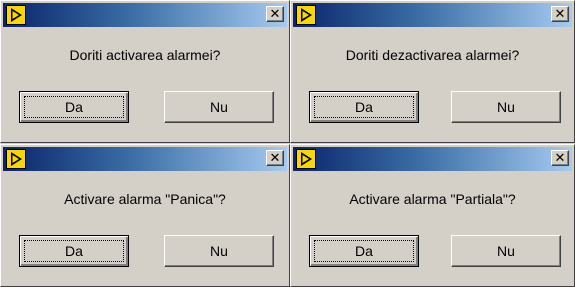 Image resolution: width=575 pixels, height=287 pixels. Describe the element at coordinates (145, 199) in the screenshot. I see `dialog-message: Activare alarma "Panica"?` at that location.